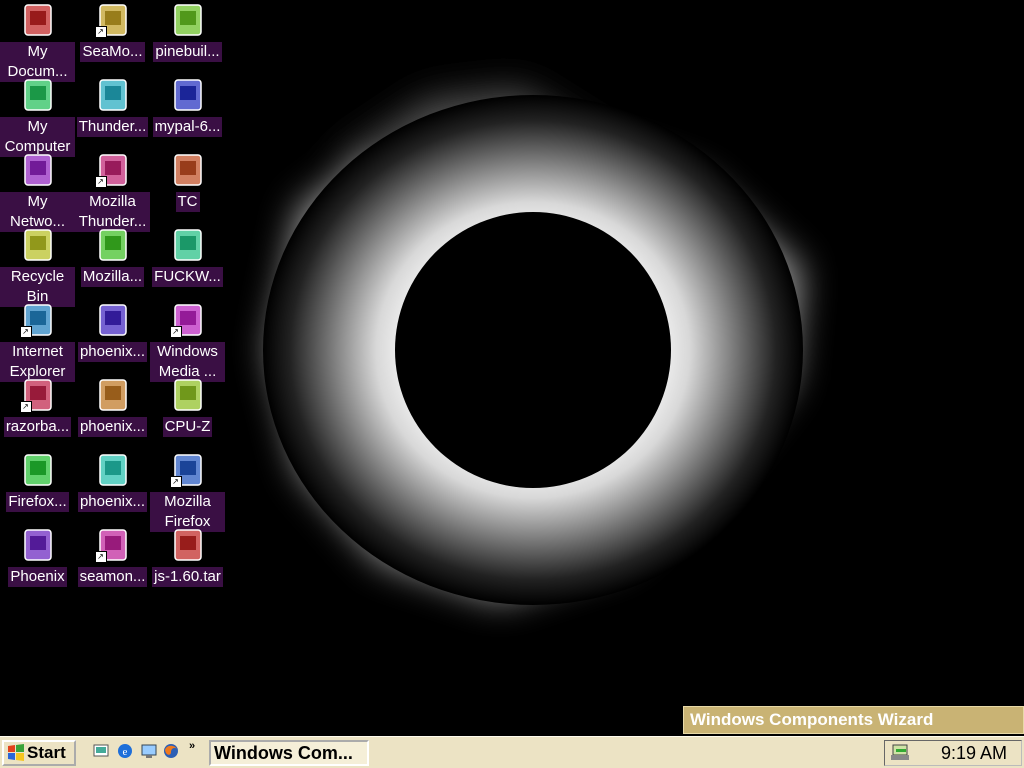 The height and width of the screenshot is (768, 1024). Describe the element at coordinates (188, 545) in the screenshot. I see `js-tar-file-icon` at that location.